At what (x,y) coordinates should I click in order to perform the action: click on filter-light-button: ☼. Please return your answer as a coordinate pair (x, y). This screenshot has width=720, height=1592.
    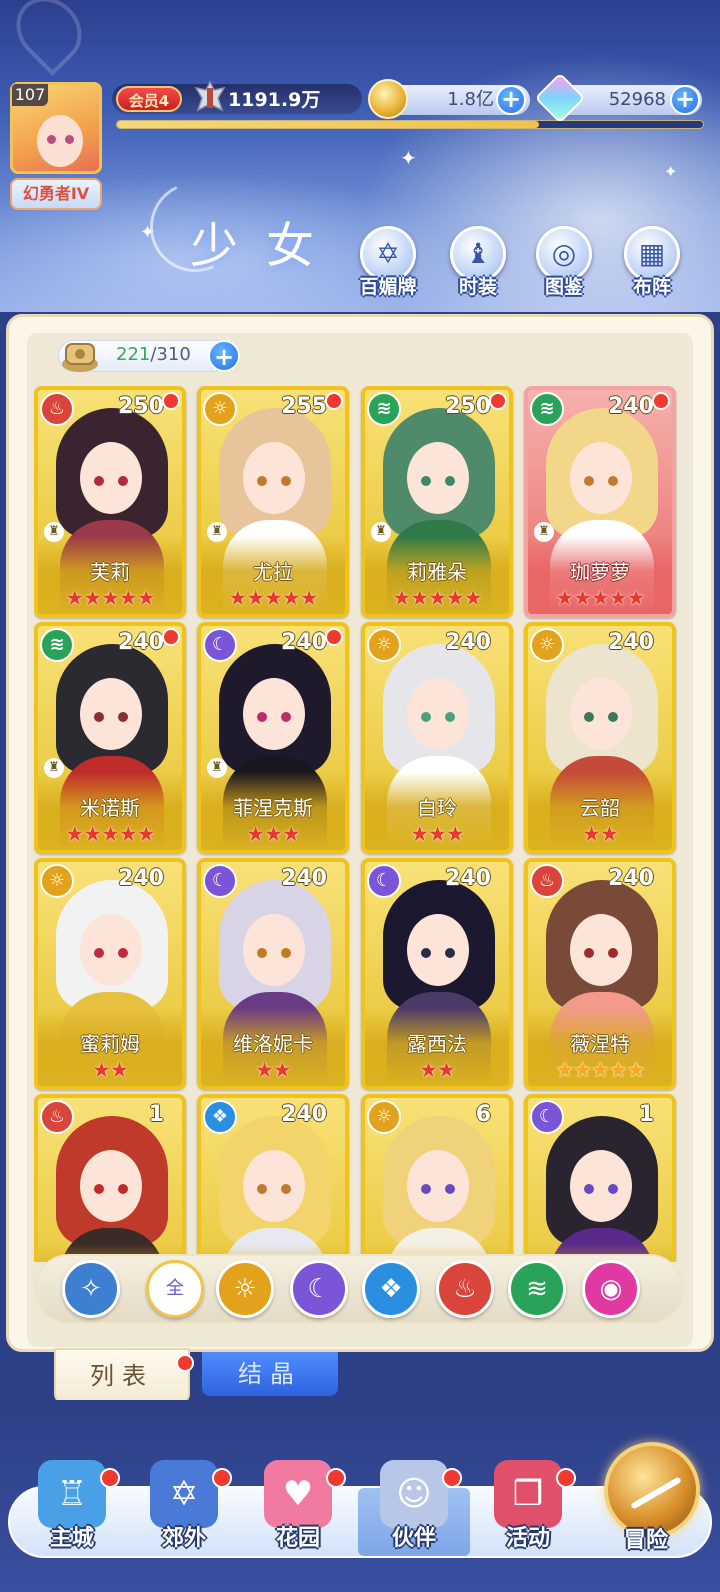
    Looking at the image, I should click on (245, 1289).